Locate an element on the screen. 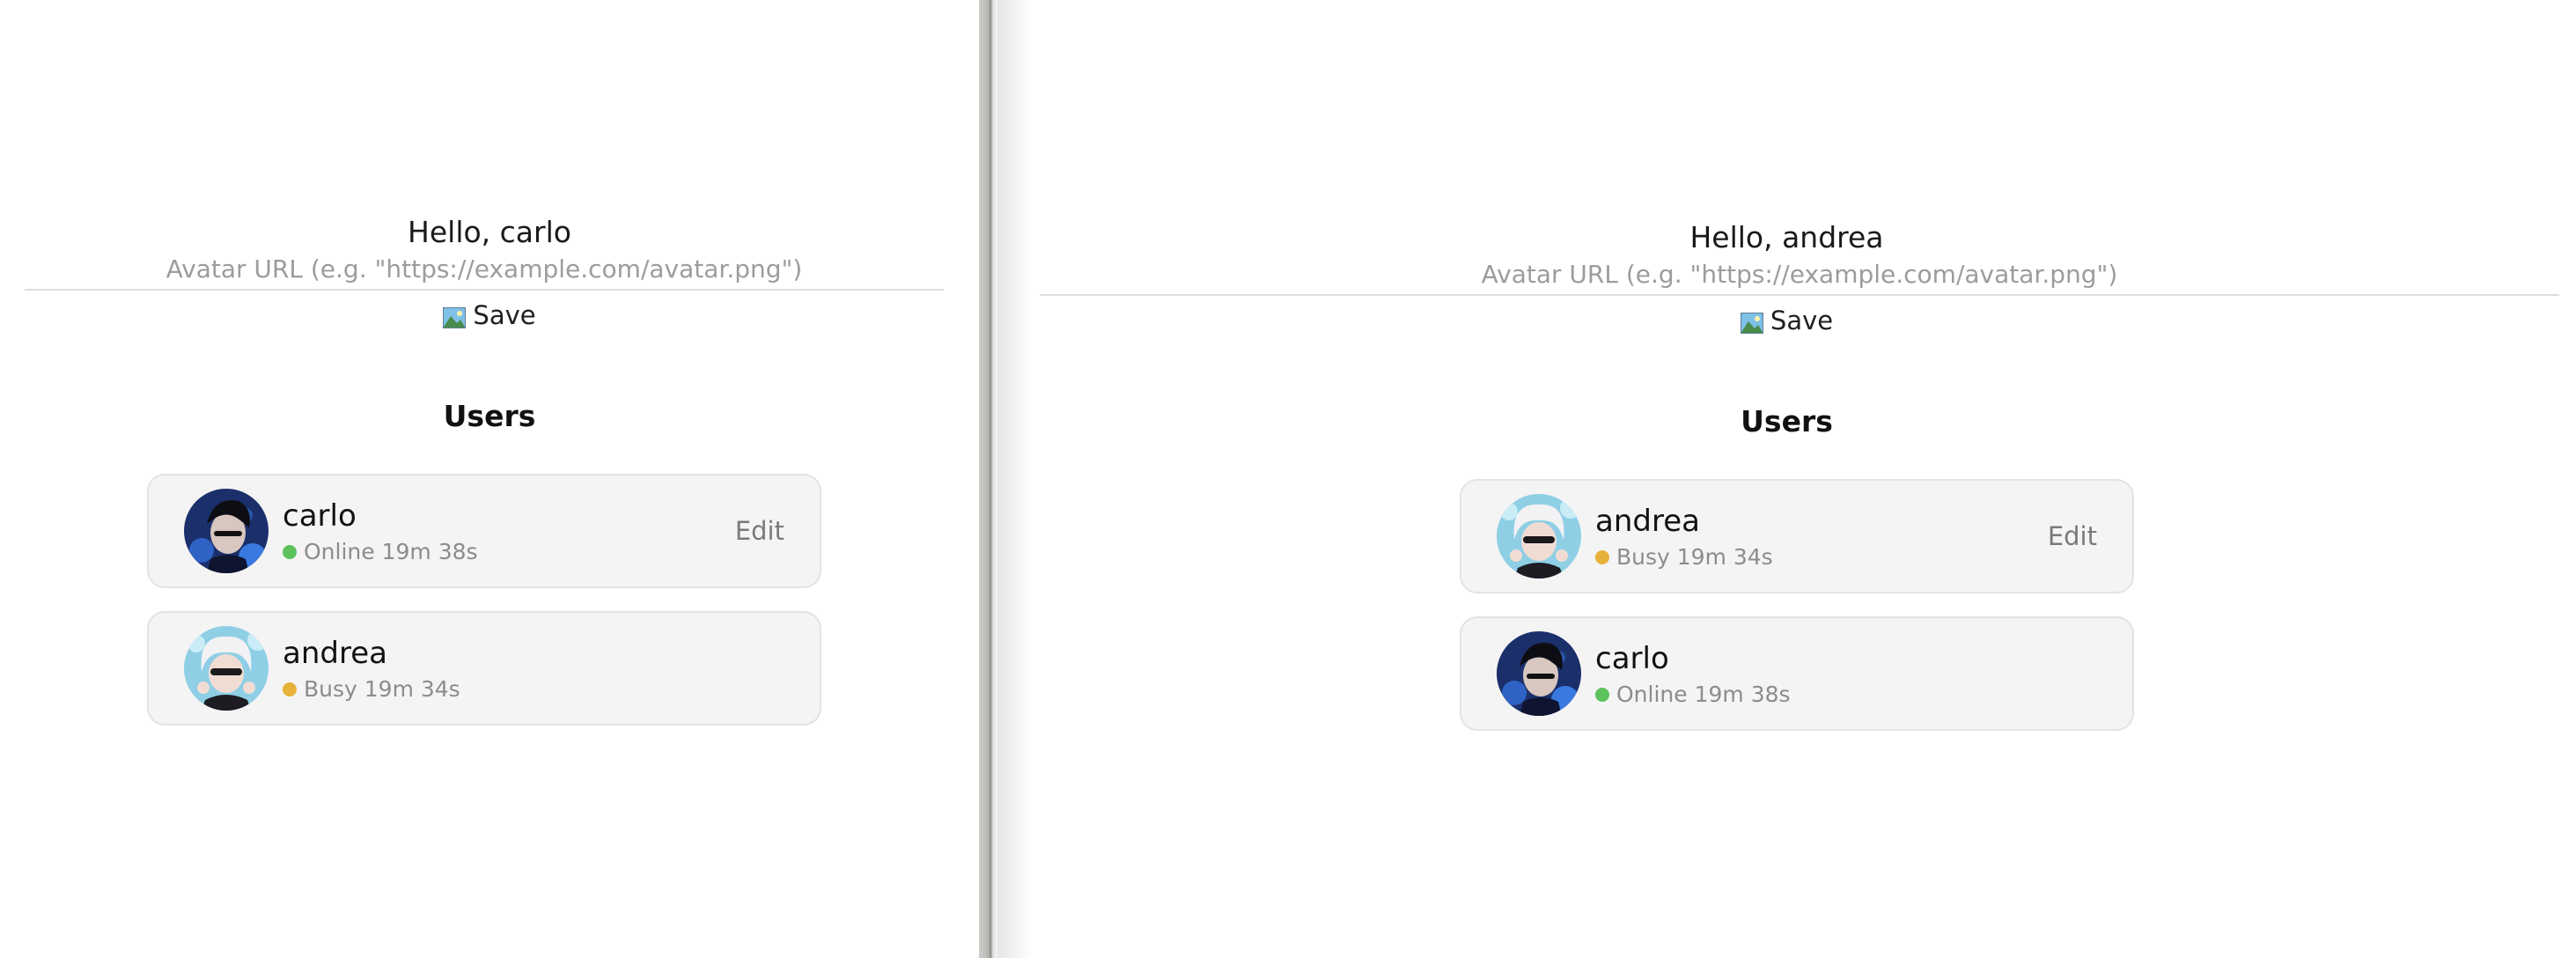  user-card-andrea: andrea Busy 19m 34s Edit is located at coordinates (1797, 536).